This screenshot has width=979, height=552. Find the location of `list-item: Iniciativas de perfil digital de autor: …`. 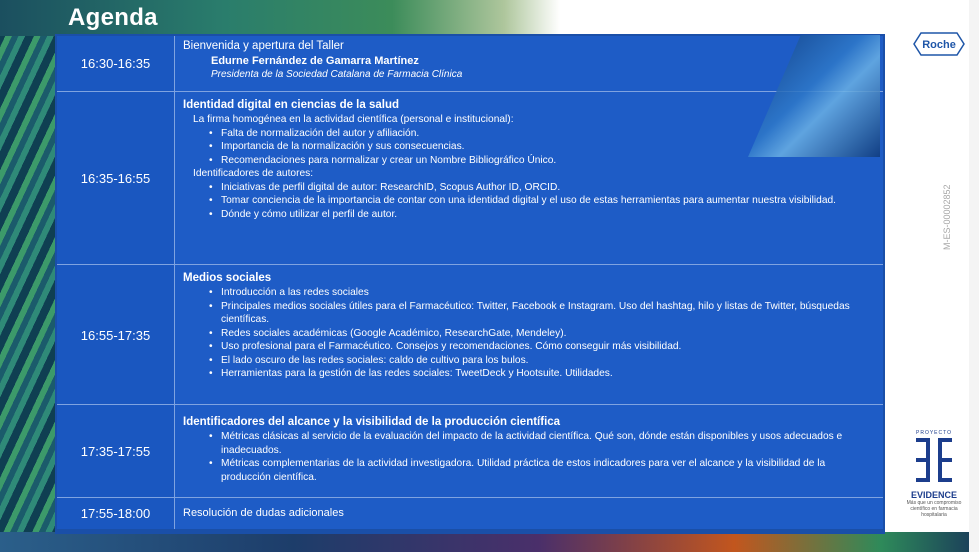

list-item: Iniciativas de perfil digital de autor: … is located at coordinates (542, 188).